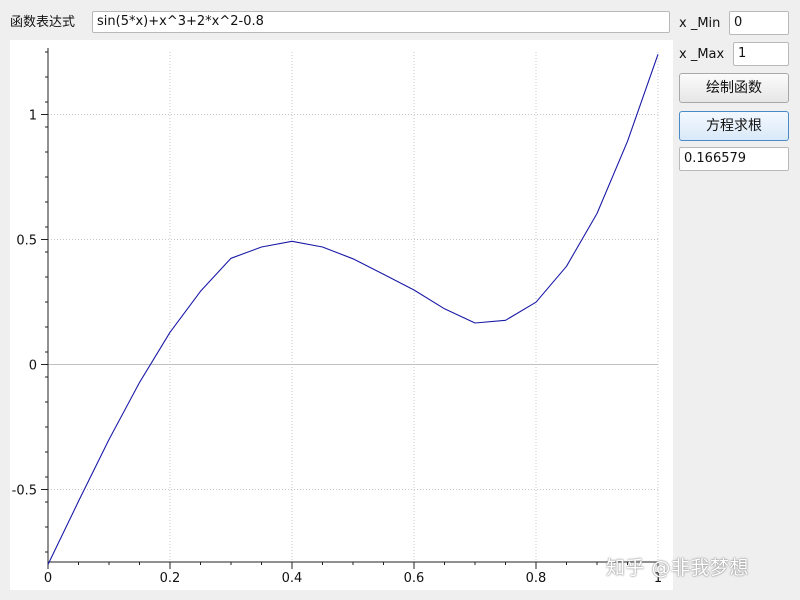 Image resolution: width=800 pixels, height=600 pixels. What do you see at coordinates (536, 578) in the screenshot?
I see `x-tick-label: 0.8` at bounding box center [536, 578].